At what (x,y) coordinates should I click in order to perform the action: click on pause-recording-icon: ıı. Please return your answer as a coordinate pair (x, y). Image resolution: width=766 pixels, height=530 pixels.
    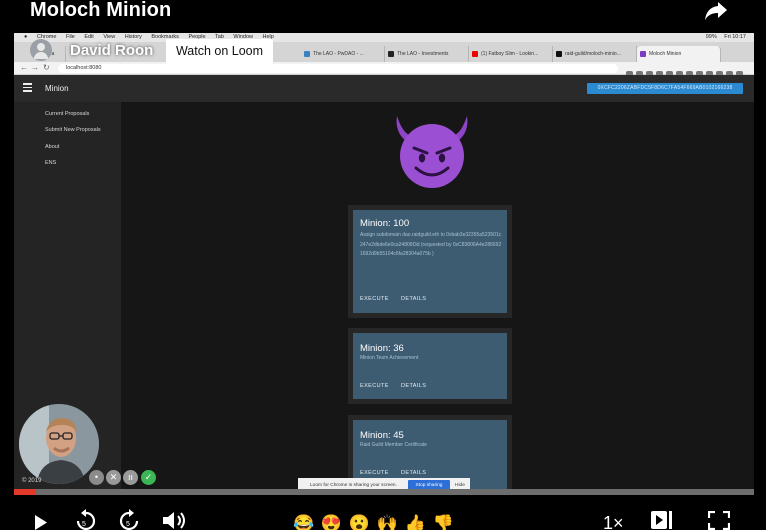
    Looking at the image, I should click on (130, 477).